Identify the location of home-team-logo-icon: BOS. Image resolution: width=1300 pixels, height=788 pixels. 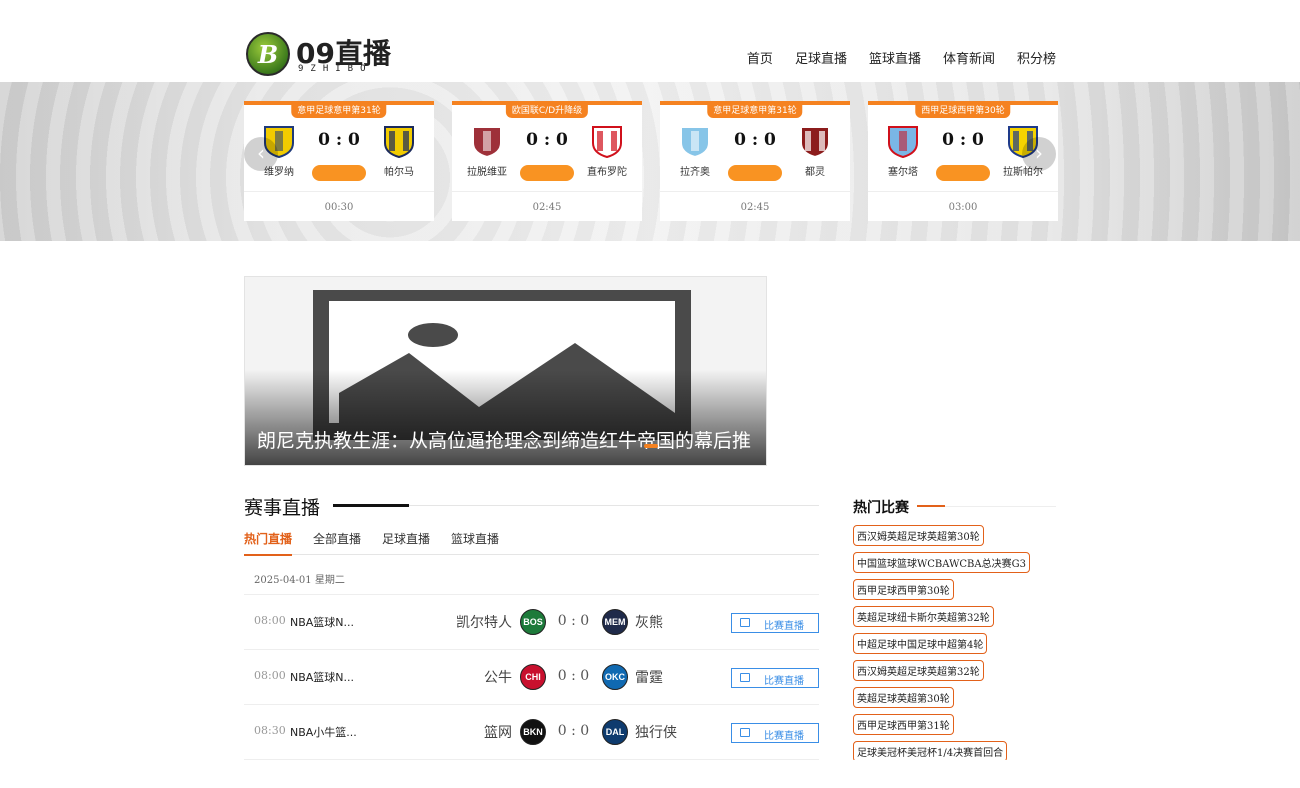
(533, 622).